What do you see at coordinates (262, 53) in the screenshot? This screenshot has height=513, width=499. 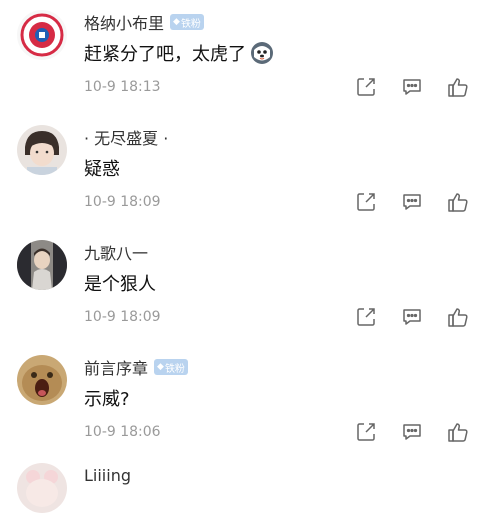 I see `husky-emoji-icon` at bounding box center [262, 53].